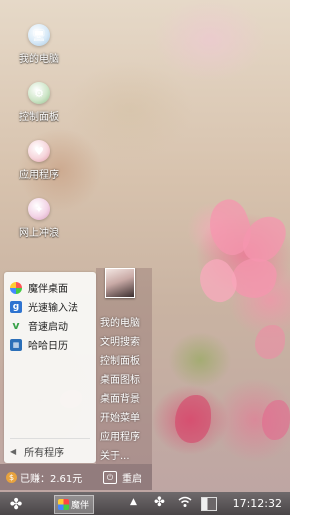 The image size is (320, 515). I want to click on desktop-icon-my-computer: 🖥 我的电脑, so click(39, 44).